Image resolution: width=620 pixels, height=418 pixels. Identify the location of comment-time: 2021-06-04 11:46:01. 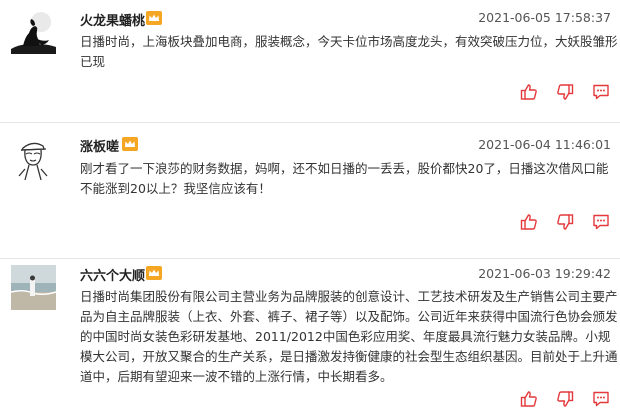
(544, 144).